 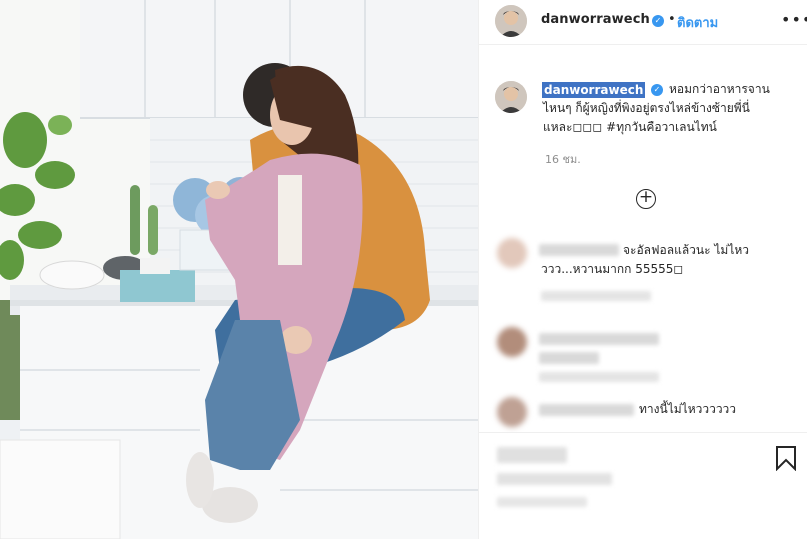 I want to click on verified-badge-icon: ✓, so click(x=658, y=21).